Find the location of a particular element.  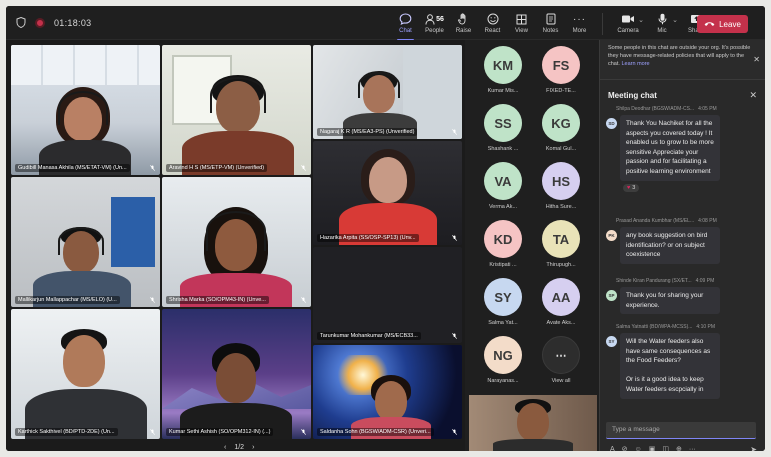

video-tile: Kumar Sethi Ashish (SO/OPM312-IN) (...) is located at coordinates (236, 374).